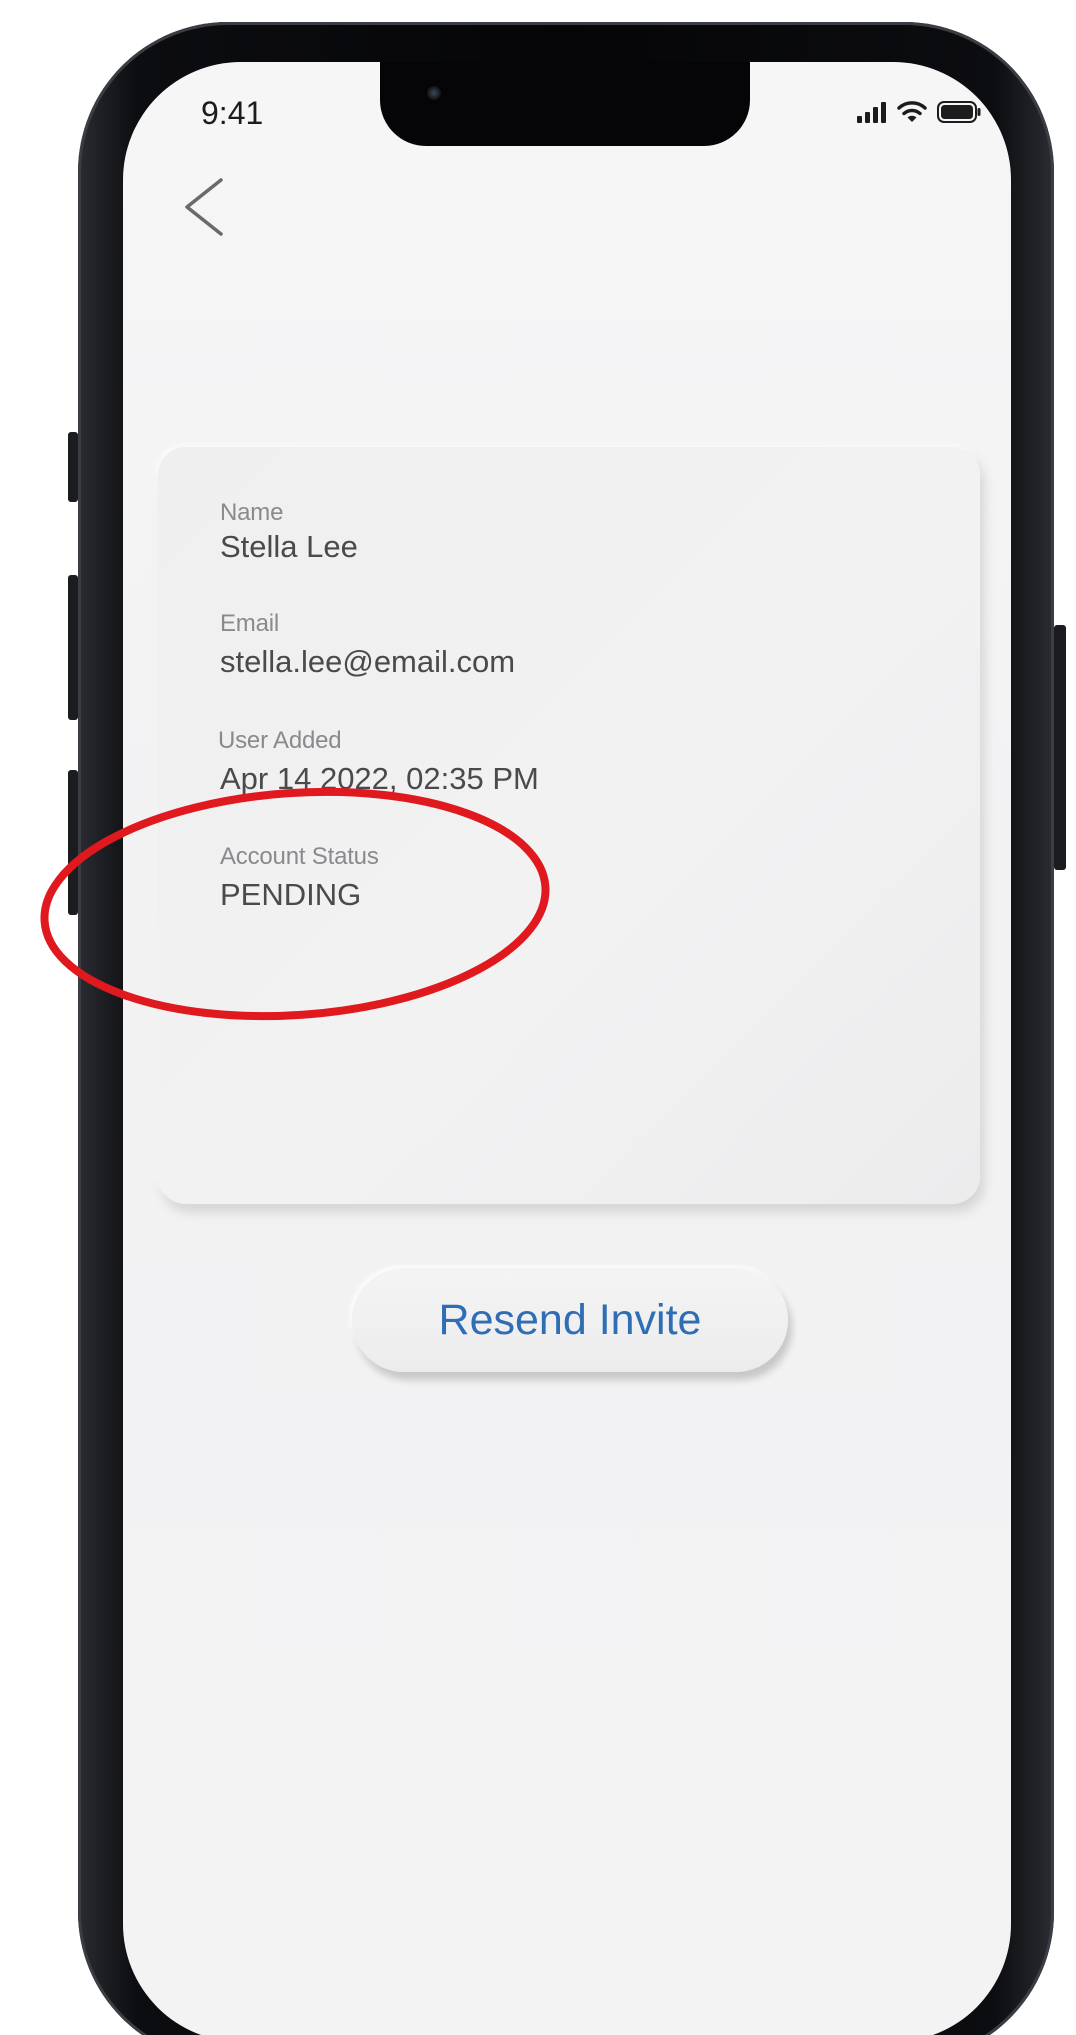 The height and width of the screenshot is (2035, 1076). I want to click on name-label: Name, so click(252, 512).